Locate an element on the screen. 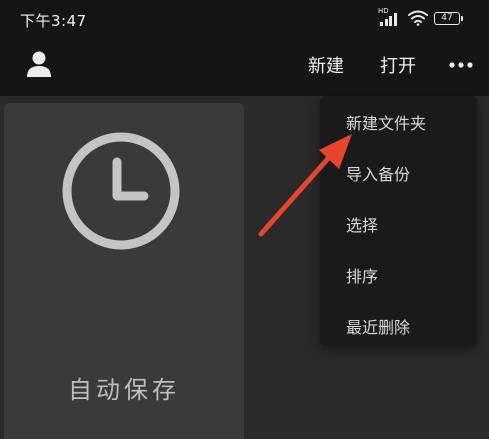 This screenshot has height=439, width=489. battery-level: 47 is located at coordinates (447, 17).